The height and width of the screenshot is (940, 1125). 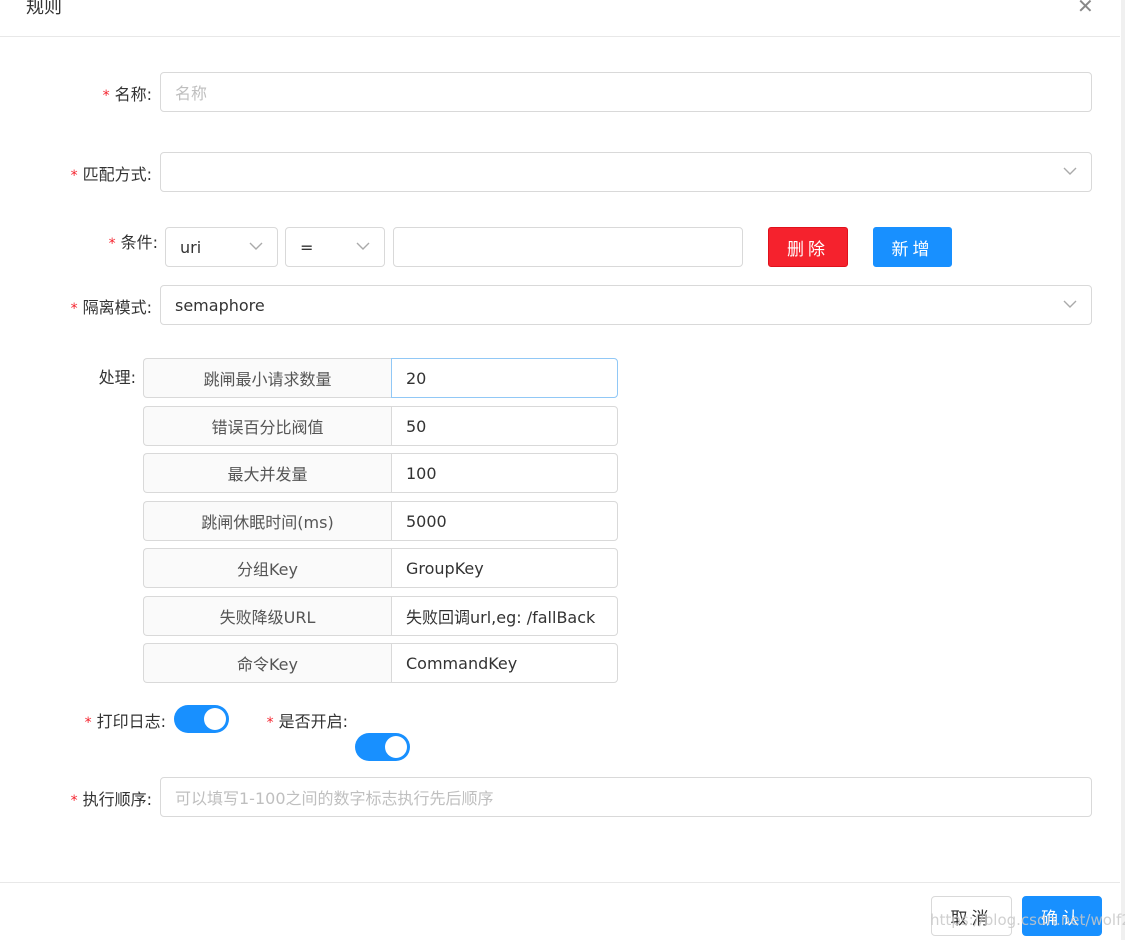 I want to click on handle-label: 处理:, so click(x=117, y=377).